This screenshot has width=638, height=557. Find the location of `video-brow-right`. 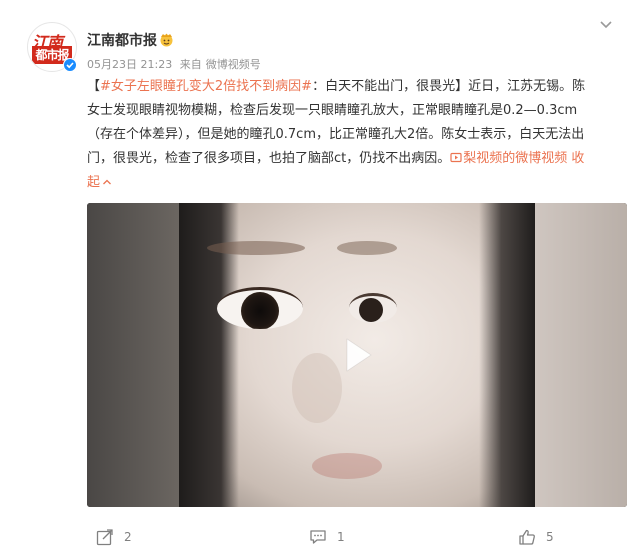

video-brow-right is located at coordinates (367, 248).